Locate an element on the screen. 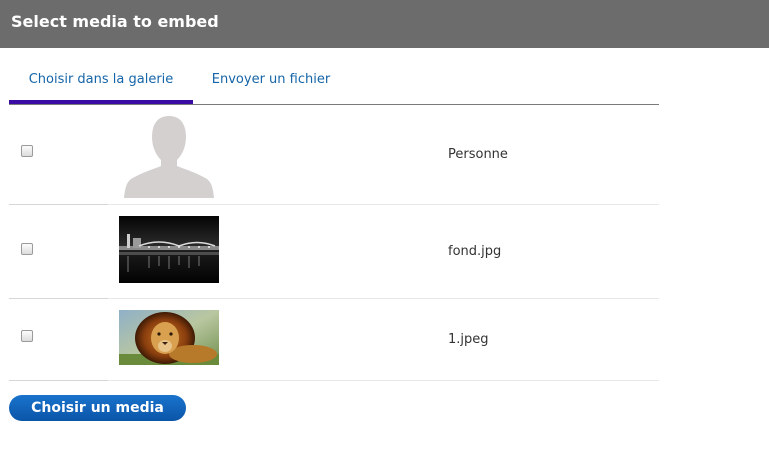  media-filename: Personne is located at coordinates (478, 154).